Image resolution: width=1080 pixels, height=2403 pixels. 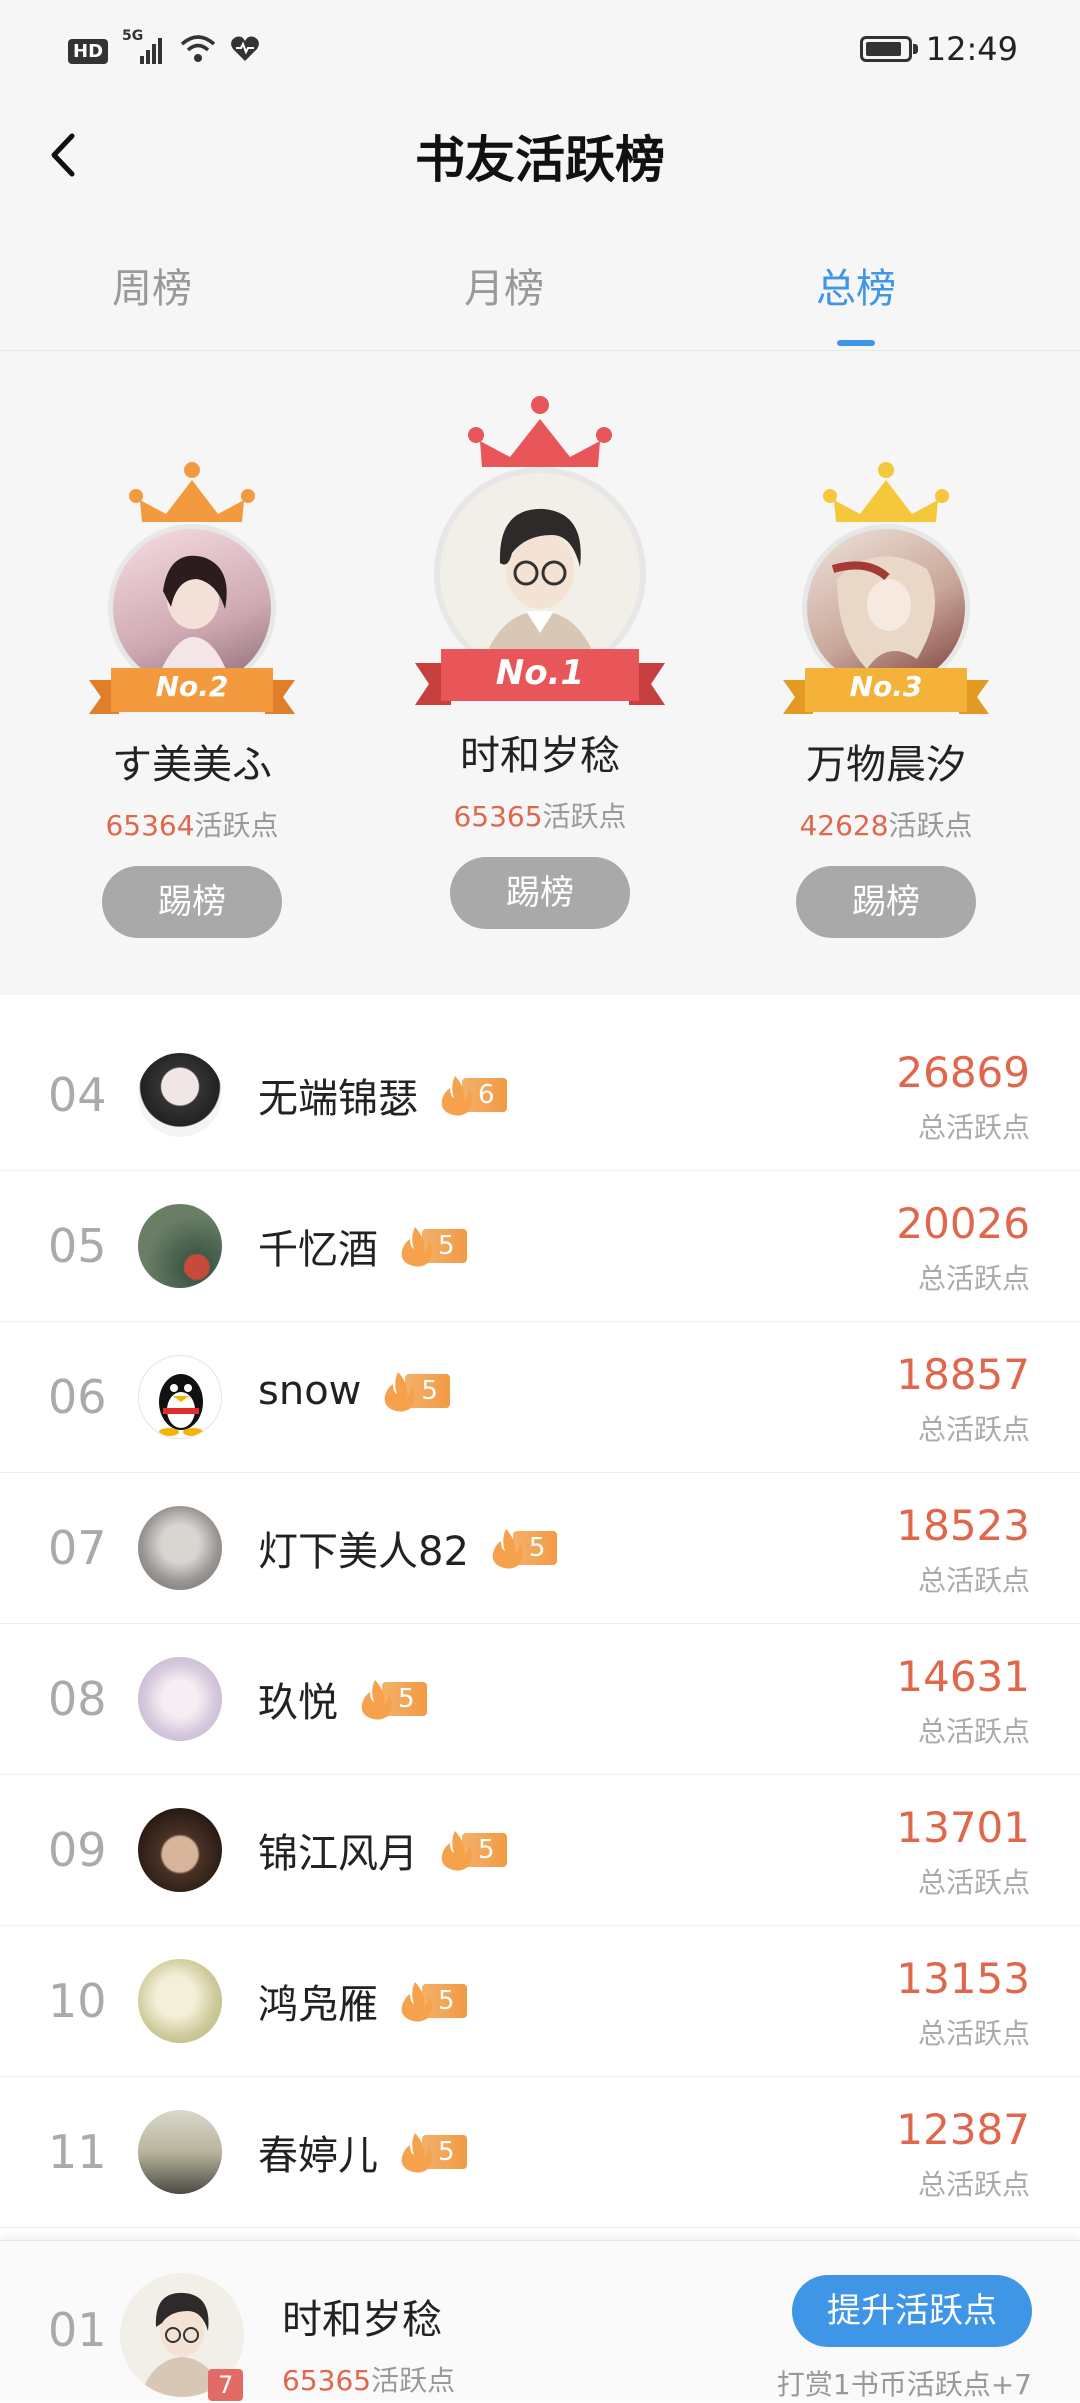 What do you see at coordinates (327, 2380) in the screenshot?
I see `my-points-value: 65365` at bounding box center [327, 2380].